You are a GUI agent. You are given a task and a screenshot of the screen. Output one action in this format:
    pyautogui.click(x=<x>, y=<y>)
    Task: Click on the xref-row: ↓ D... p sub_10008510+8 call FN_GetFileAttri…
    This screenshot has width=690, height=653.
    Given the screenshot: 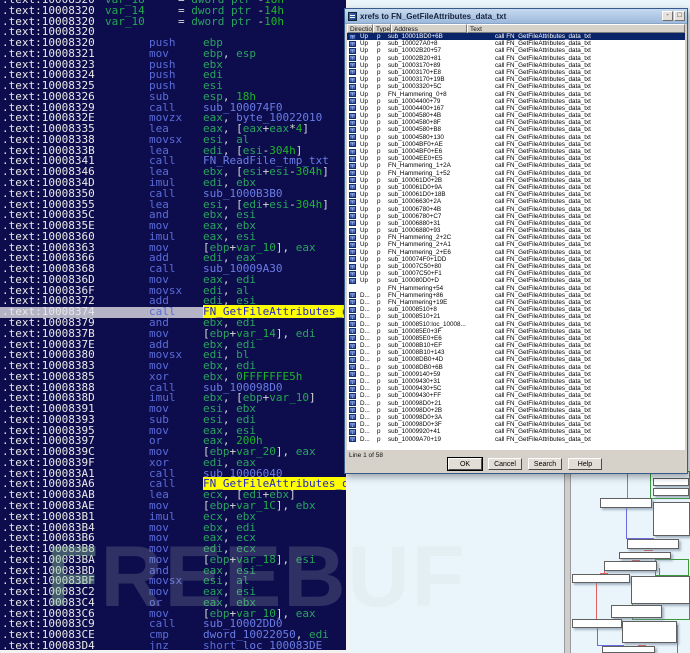 What is the action you would take?
    pyautogui.click(x=516, y=310)
    